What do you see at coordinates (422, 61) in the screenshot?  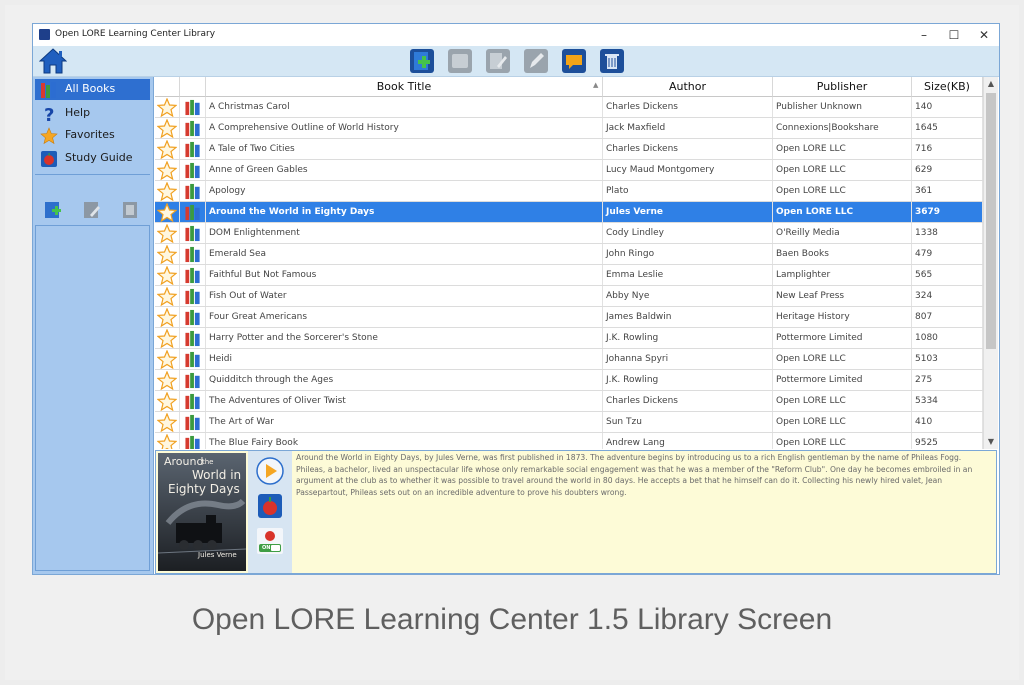 I see `add-book-icon` at bounding box center [422, 61].